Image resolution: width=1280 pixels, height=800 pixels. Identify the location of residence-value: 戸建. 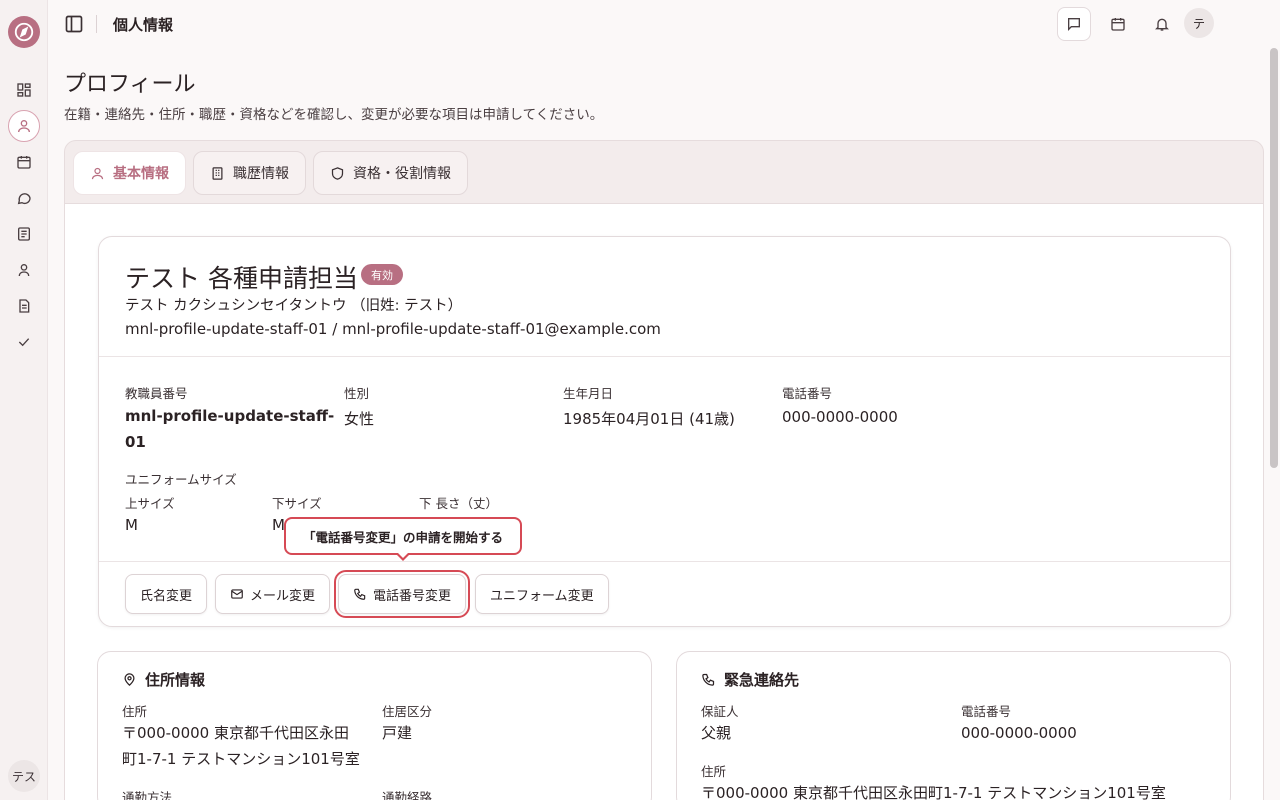
(397, 733).